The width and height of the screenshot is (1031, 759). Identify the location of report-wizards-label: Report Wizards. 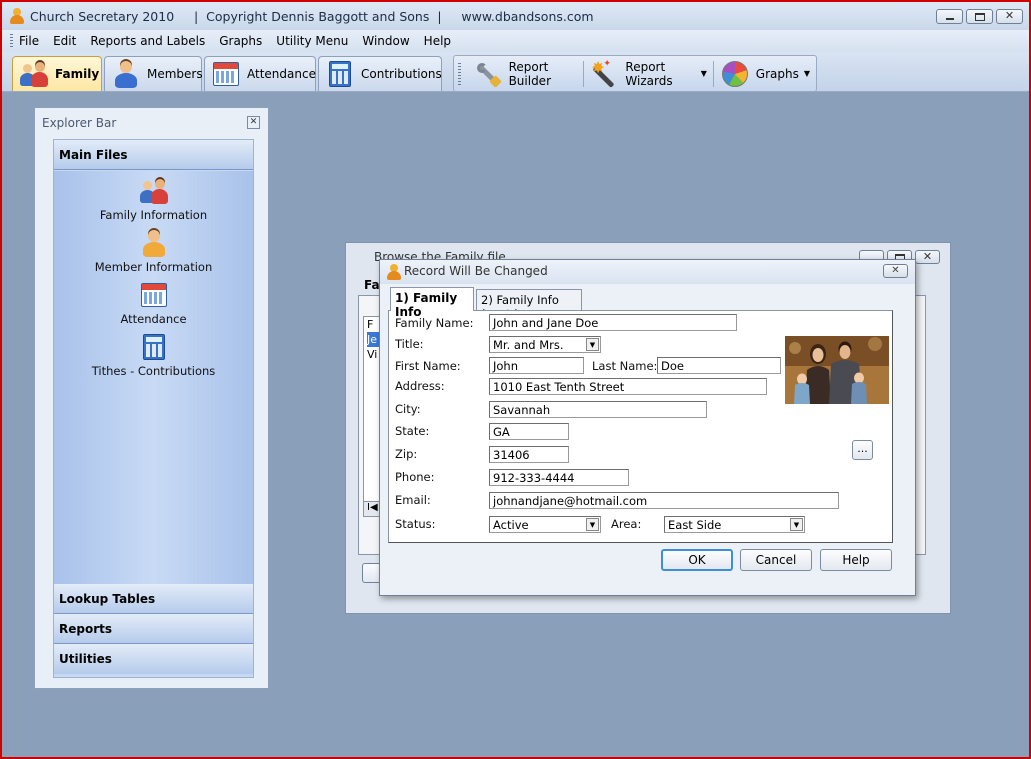
(649, 73).